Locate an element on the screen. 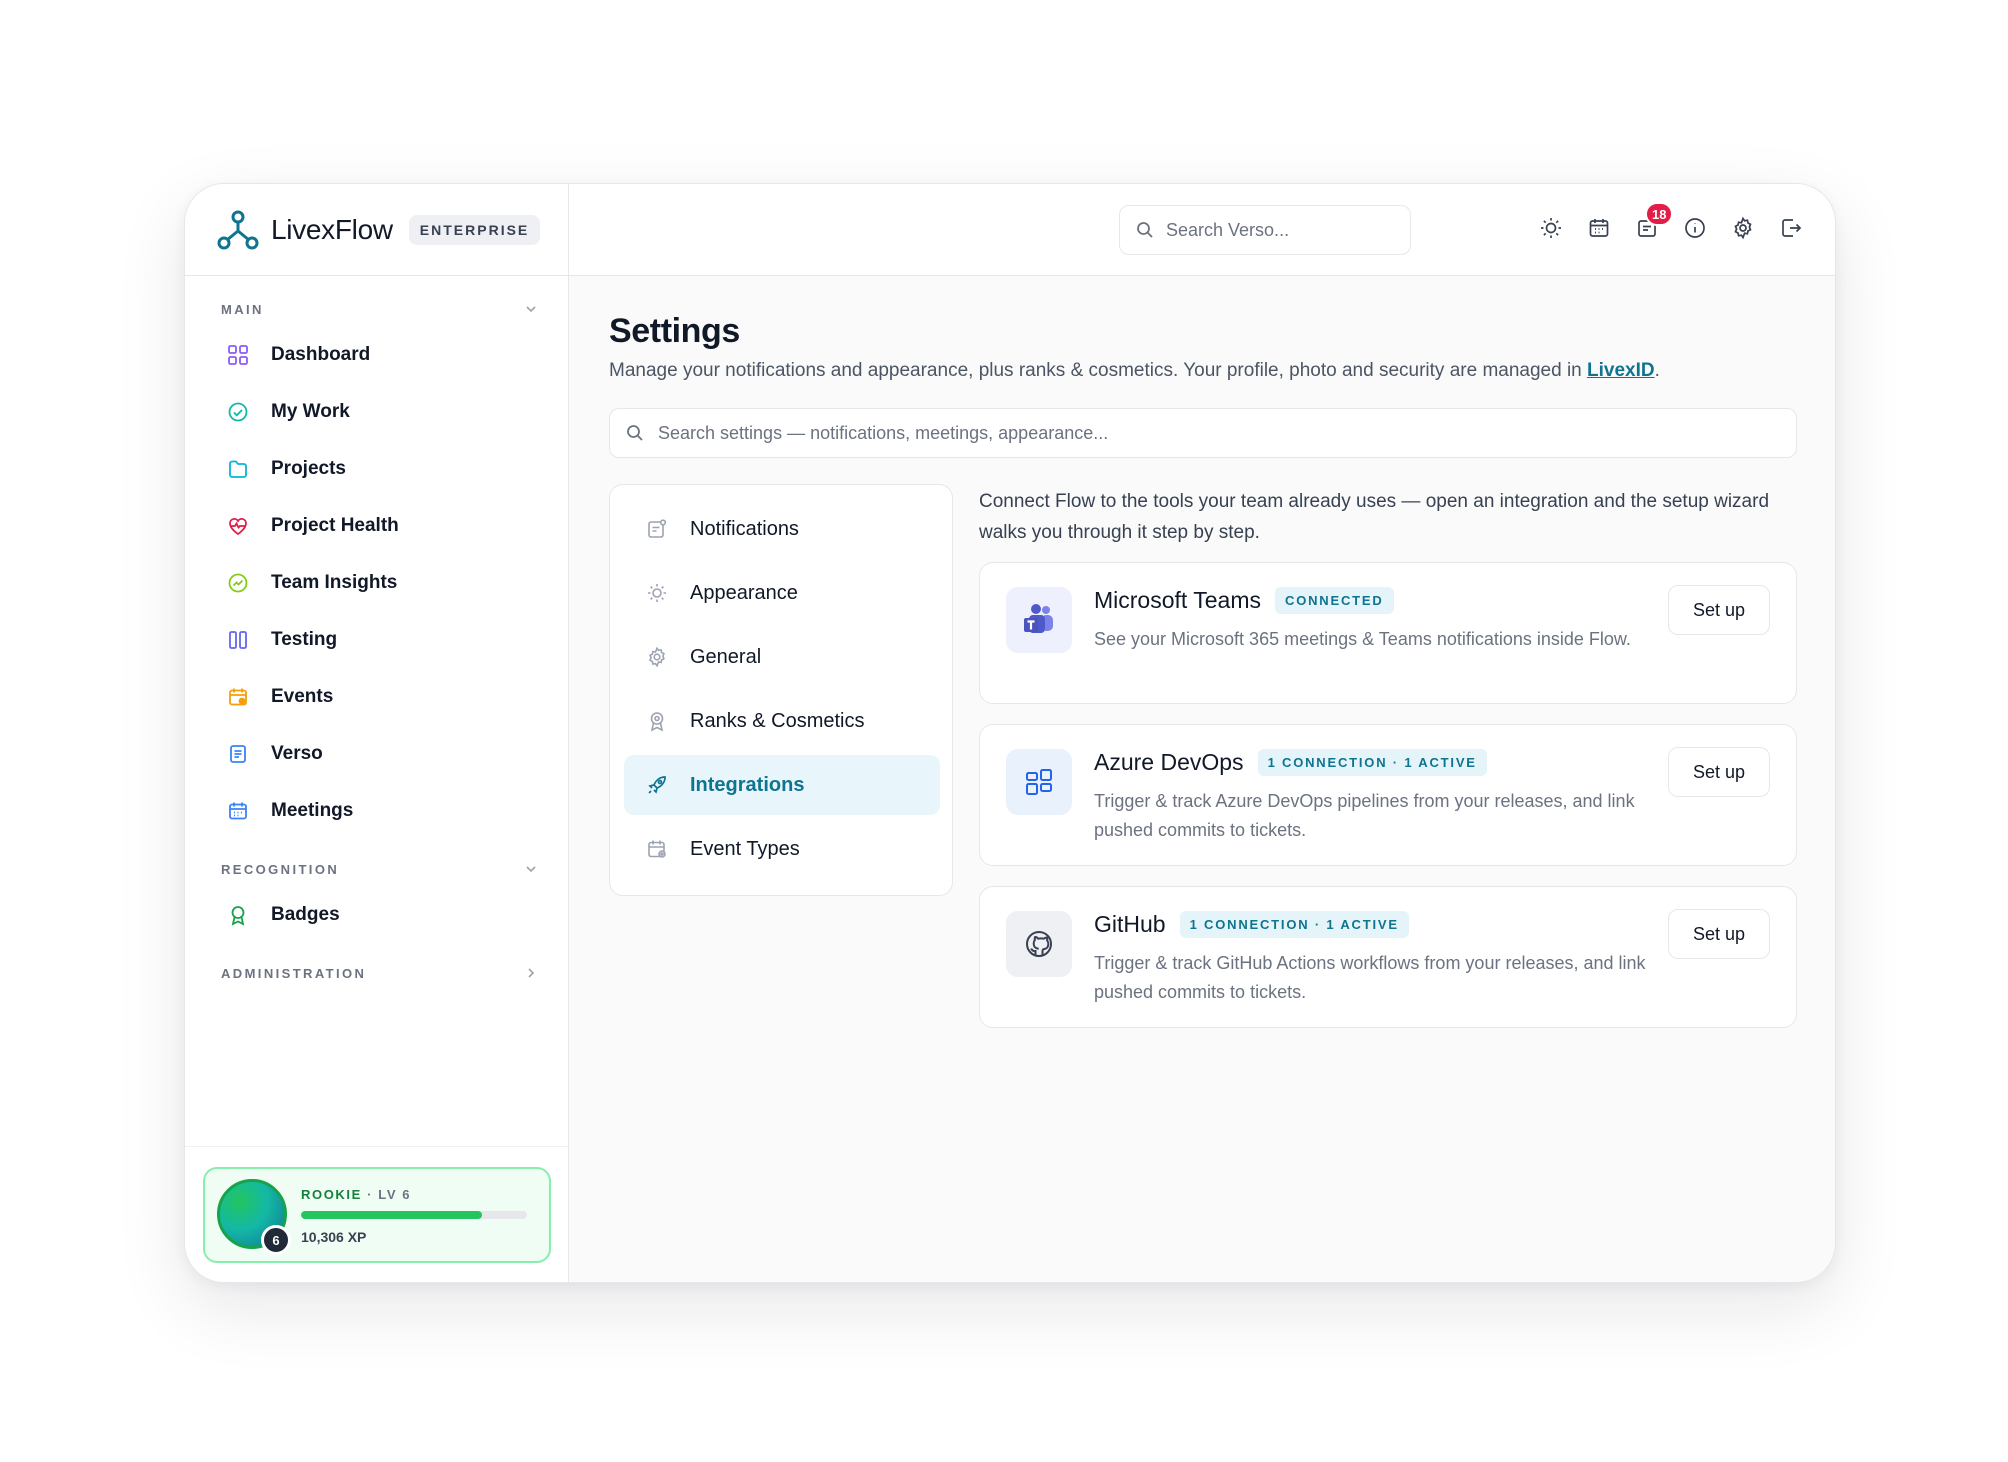 The width and height of the screenshot is (2008, 1462). rank-name: ROOKIE is located at coordinates (331, 1194).